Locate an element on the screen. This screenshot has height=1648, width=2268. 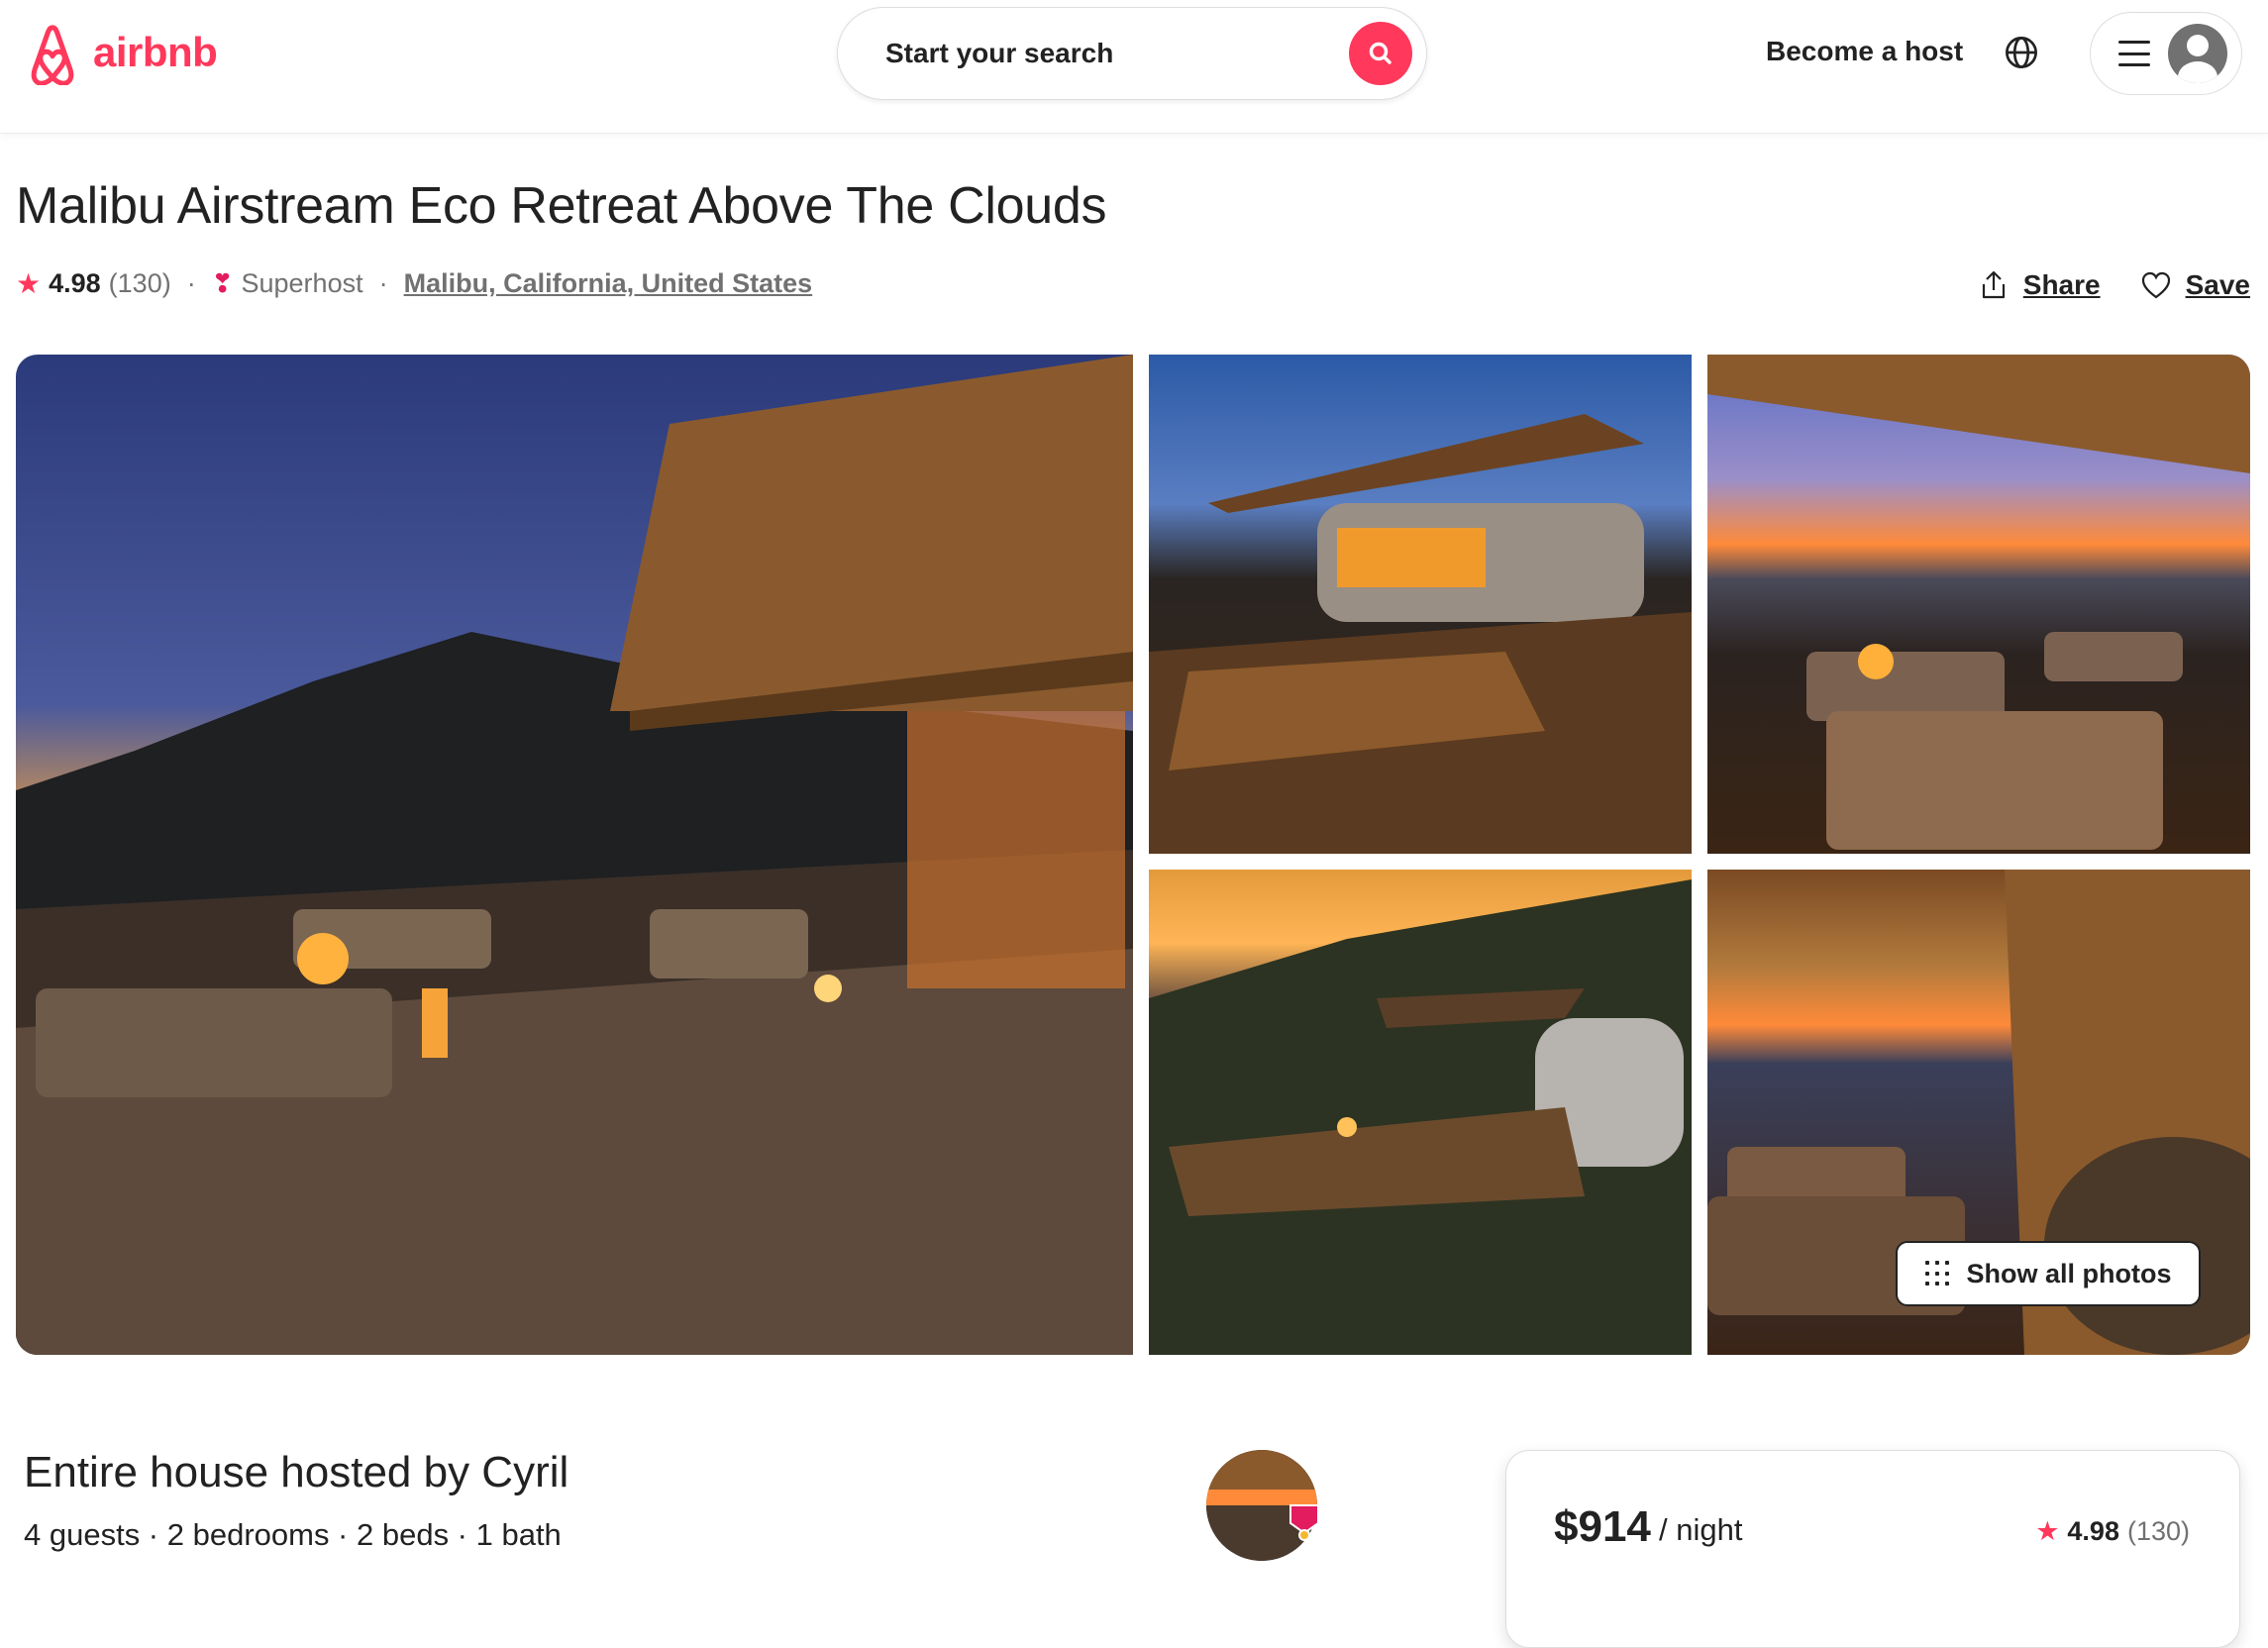
search-icon is located at coordinates (1380, 53).